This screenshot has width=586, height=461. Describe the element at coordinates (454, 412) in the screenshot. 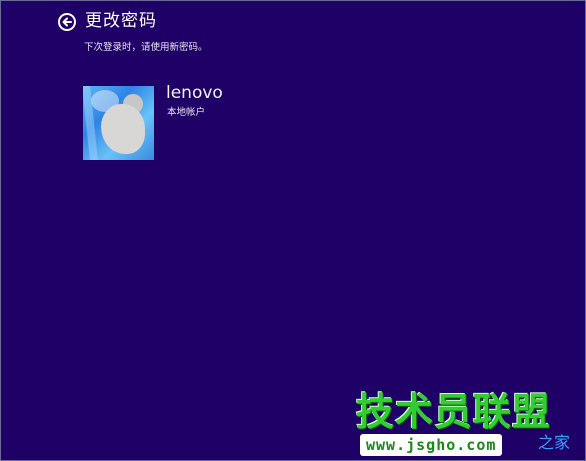

I see `watermark-title: 技术员联盟` at that location.